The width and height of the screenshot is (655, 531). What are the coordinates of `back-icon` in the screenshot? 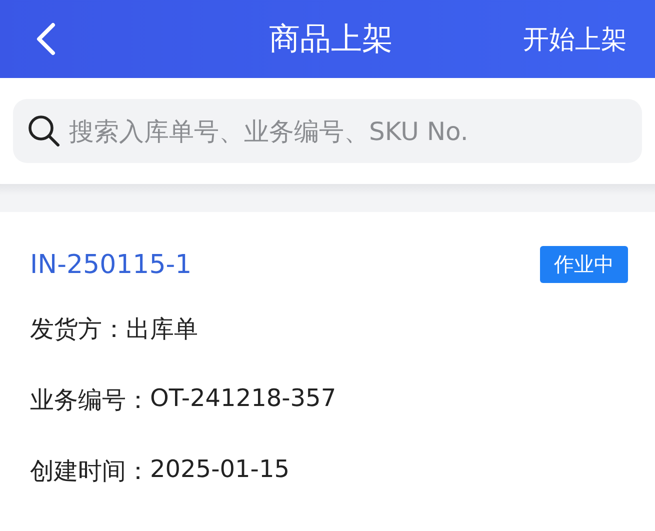 It's located at (46, 39).